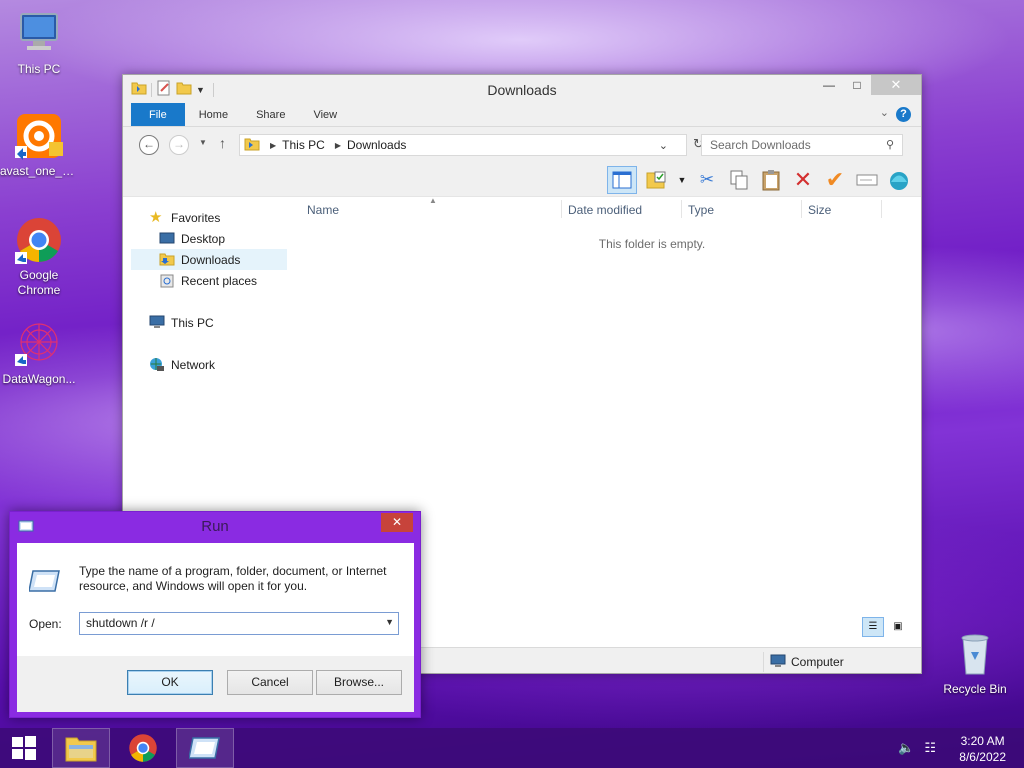 Image resolution: width=1024 pixels, height=768 pixels. I want to click on taskbar: 🔈 ☷ 3:20 AM 8/6/2022, so click(512, 748).